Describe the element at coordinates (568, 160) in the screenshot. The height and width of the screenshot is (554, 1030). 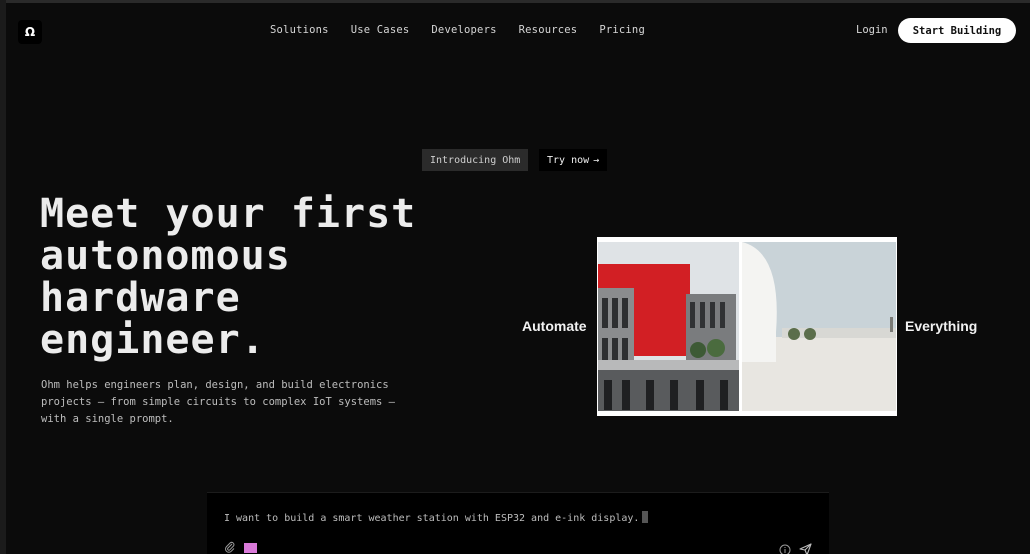
I see `try-now-label: Try now` at that location.